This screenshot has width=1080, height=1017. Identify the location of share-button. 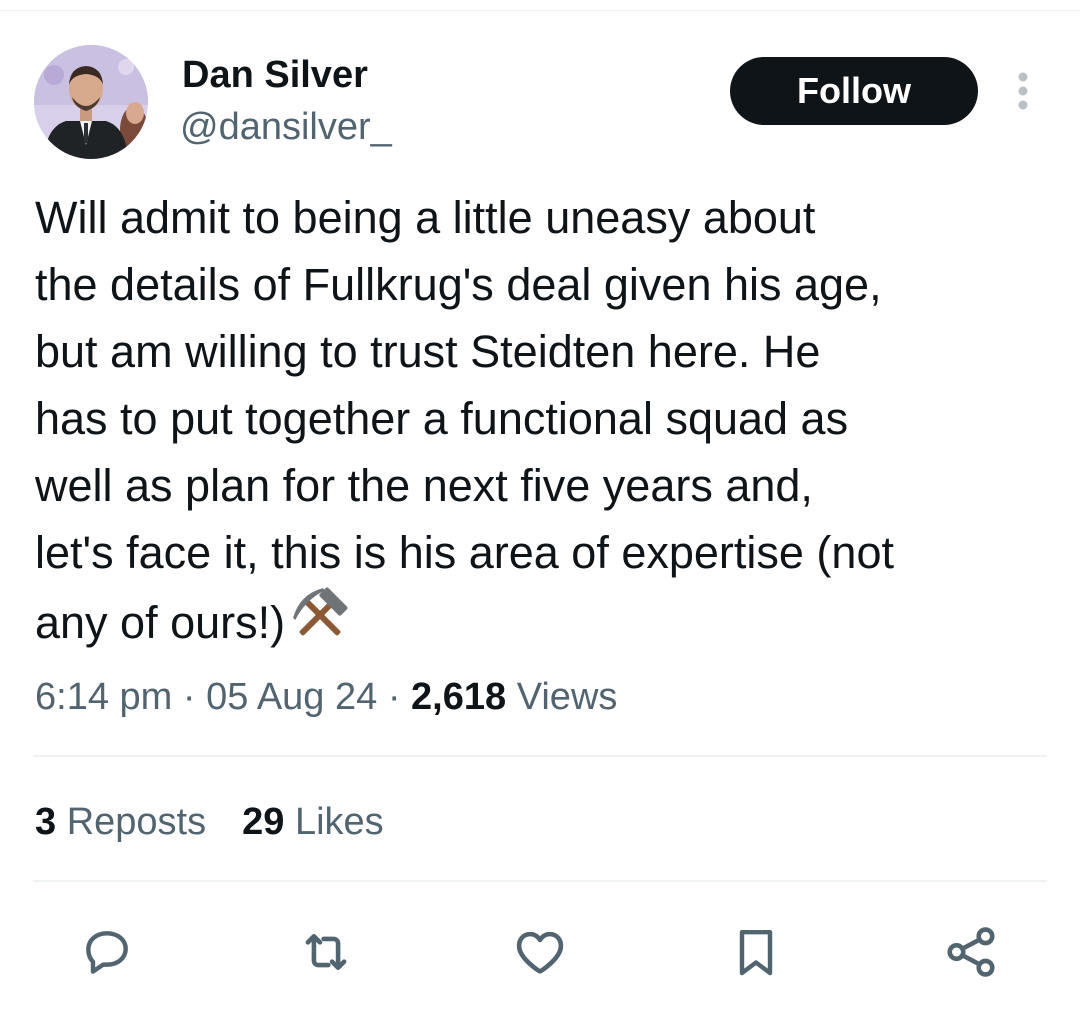
(971, 952).